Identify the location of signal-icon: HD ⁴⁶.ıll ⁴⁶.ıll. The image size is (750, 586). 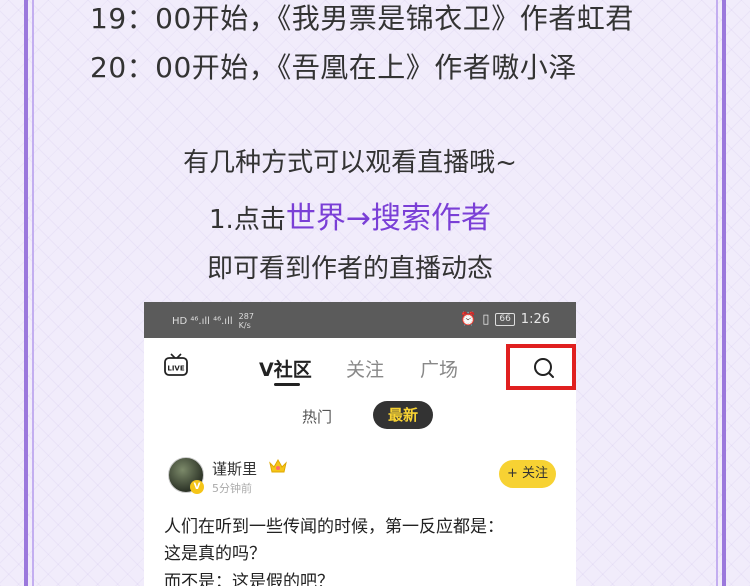
(202, 321).